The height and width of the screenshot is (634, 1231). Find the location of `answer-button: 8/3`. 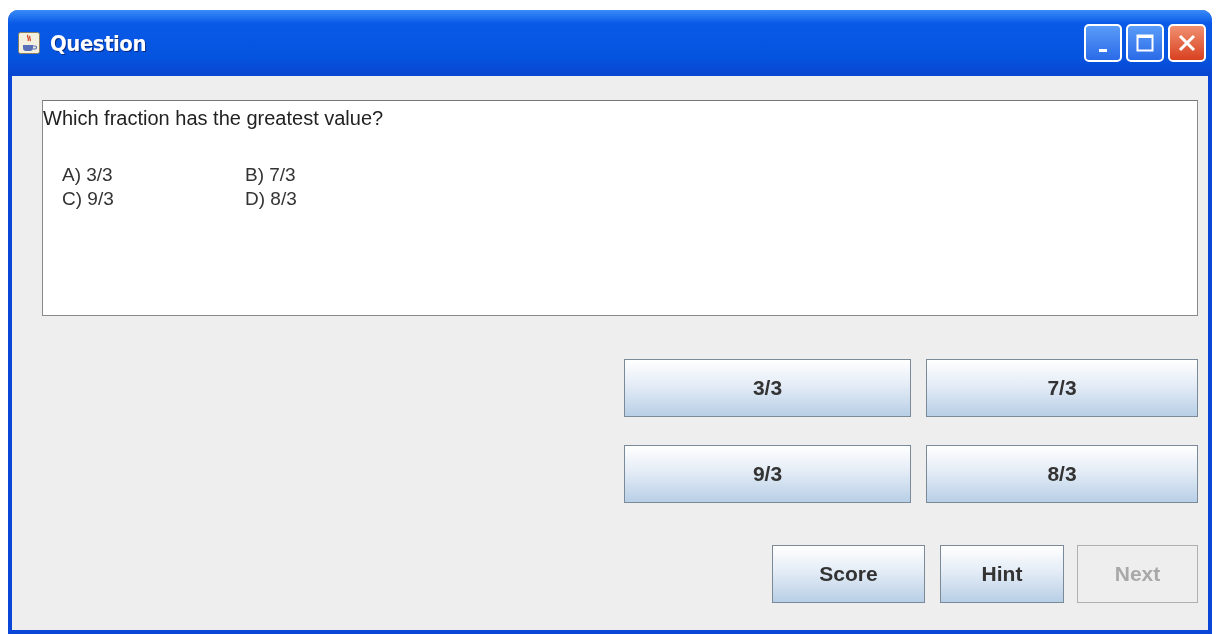

answer-button: 8/3 is located at coordinates (1062, 474).